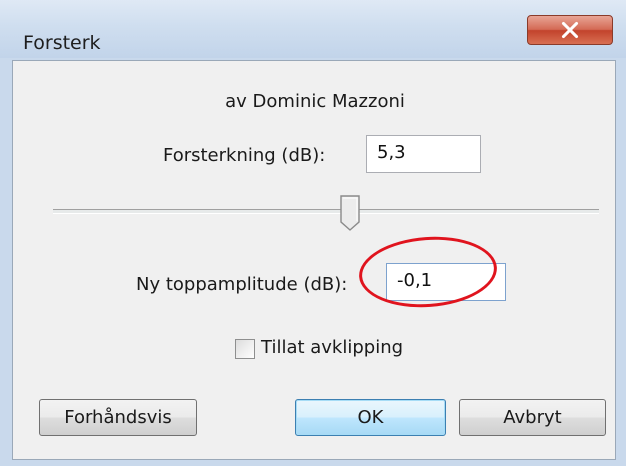  Describe the element at coordinates (332, 347) in the screenshot. I see `allow-clipping-label: Tillat avklipping` at that location.